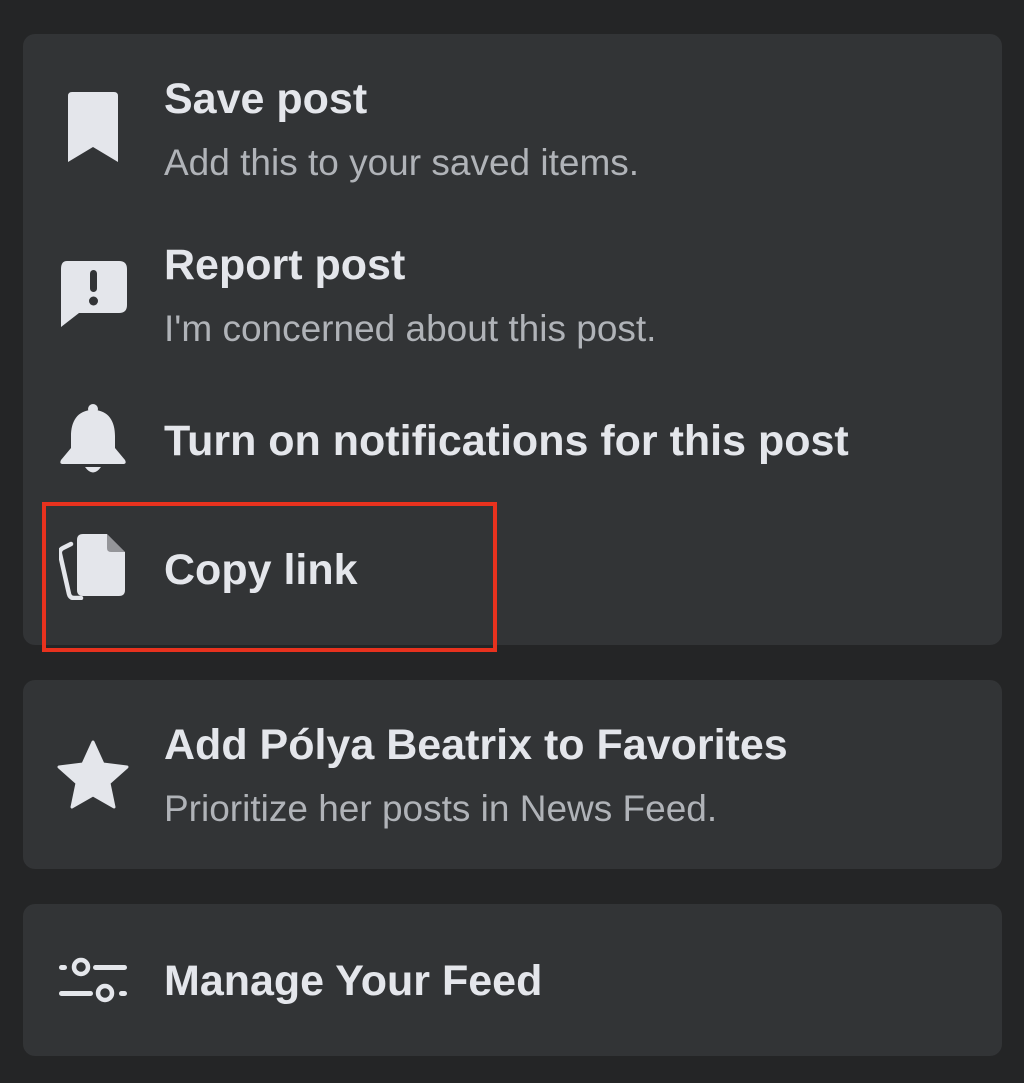  Describe the element at coordinates (285, 265) in the screenshot. I see `report-post-title: Report post` at that location.